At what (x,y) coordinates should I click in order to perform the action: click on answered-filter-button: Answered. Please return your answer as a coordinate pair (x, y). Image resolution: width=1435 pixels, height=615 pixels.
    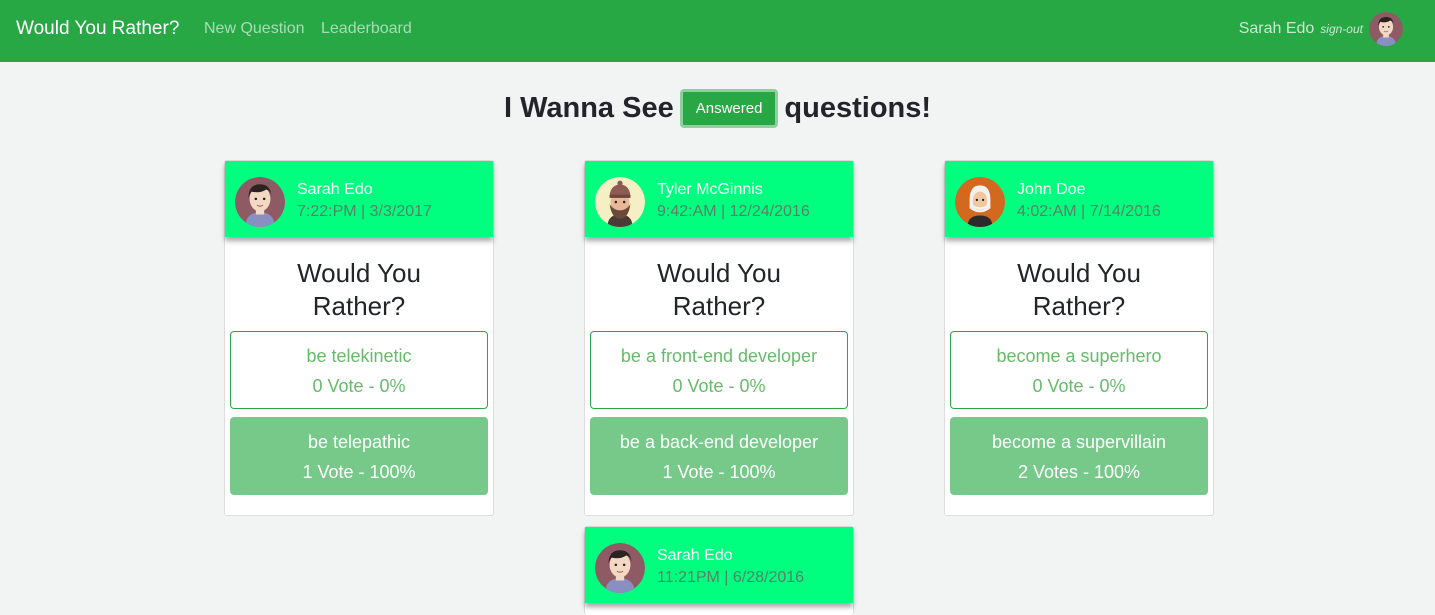
    Looking at the image, I should click on (729, 108).